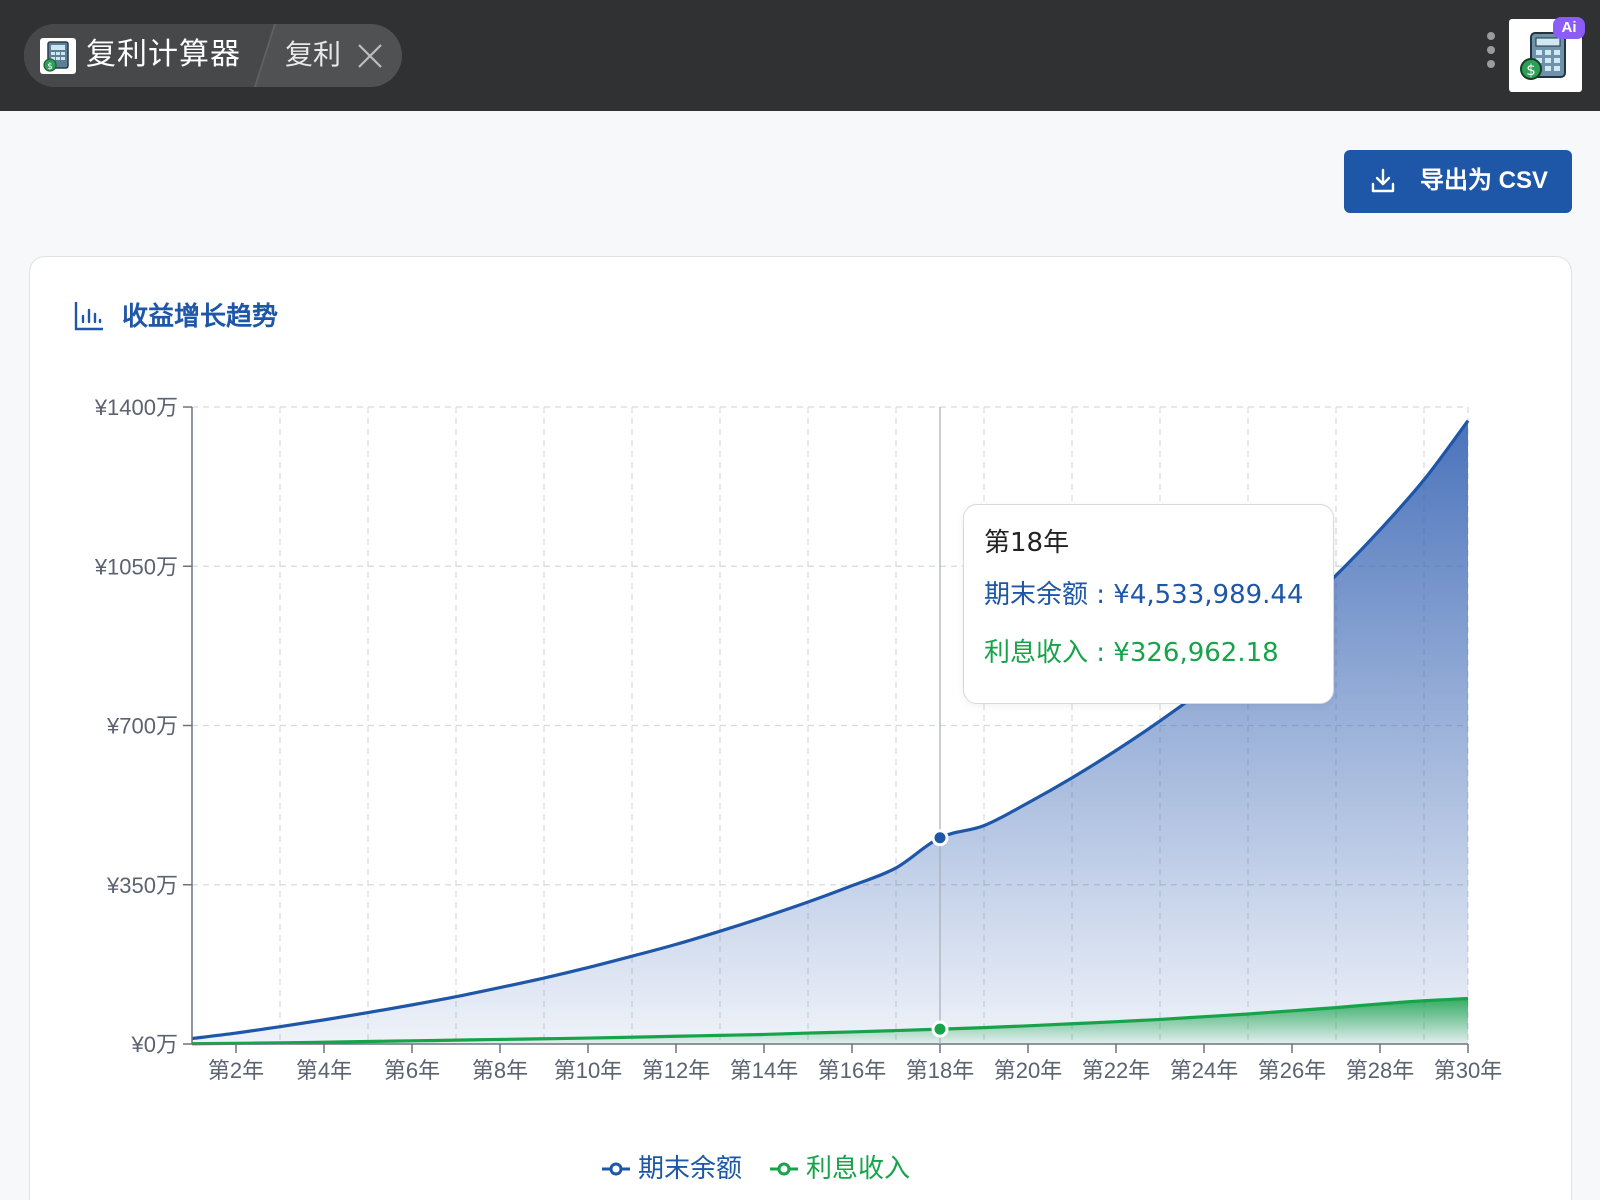  Describe the element at coordinates (324, 1070) in the screenshot. I see `x-tick-label: 第4年` at that location.